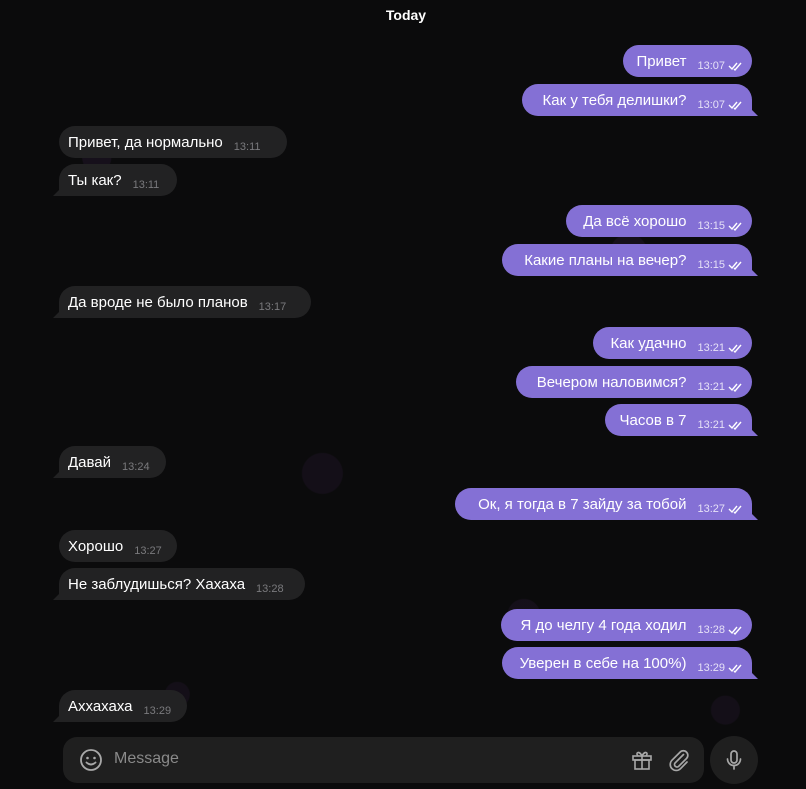 This screenshot has height=789, width=806. What do you see at coordinates (605, 260) in the screenshot?
I see `message-text: Какие планы на вечер?` at bounding box center [605, 260].